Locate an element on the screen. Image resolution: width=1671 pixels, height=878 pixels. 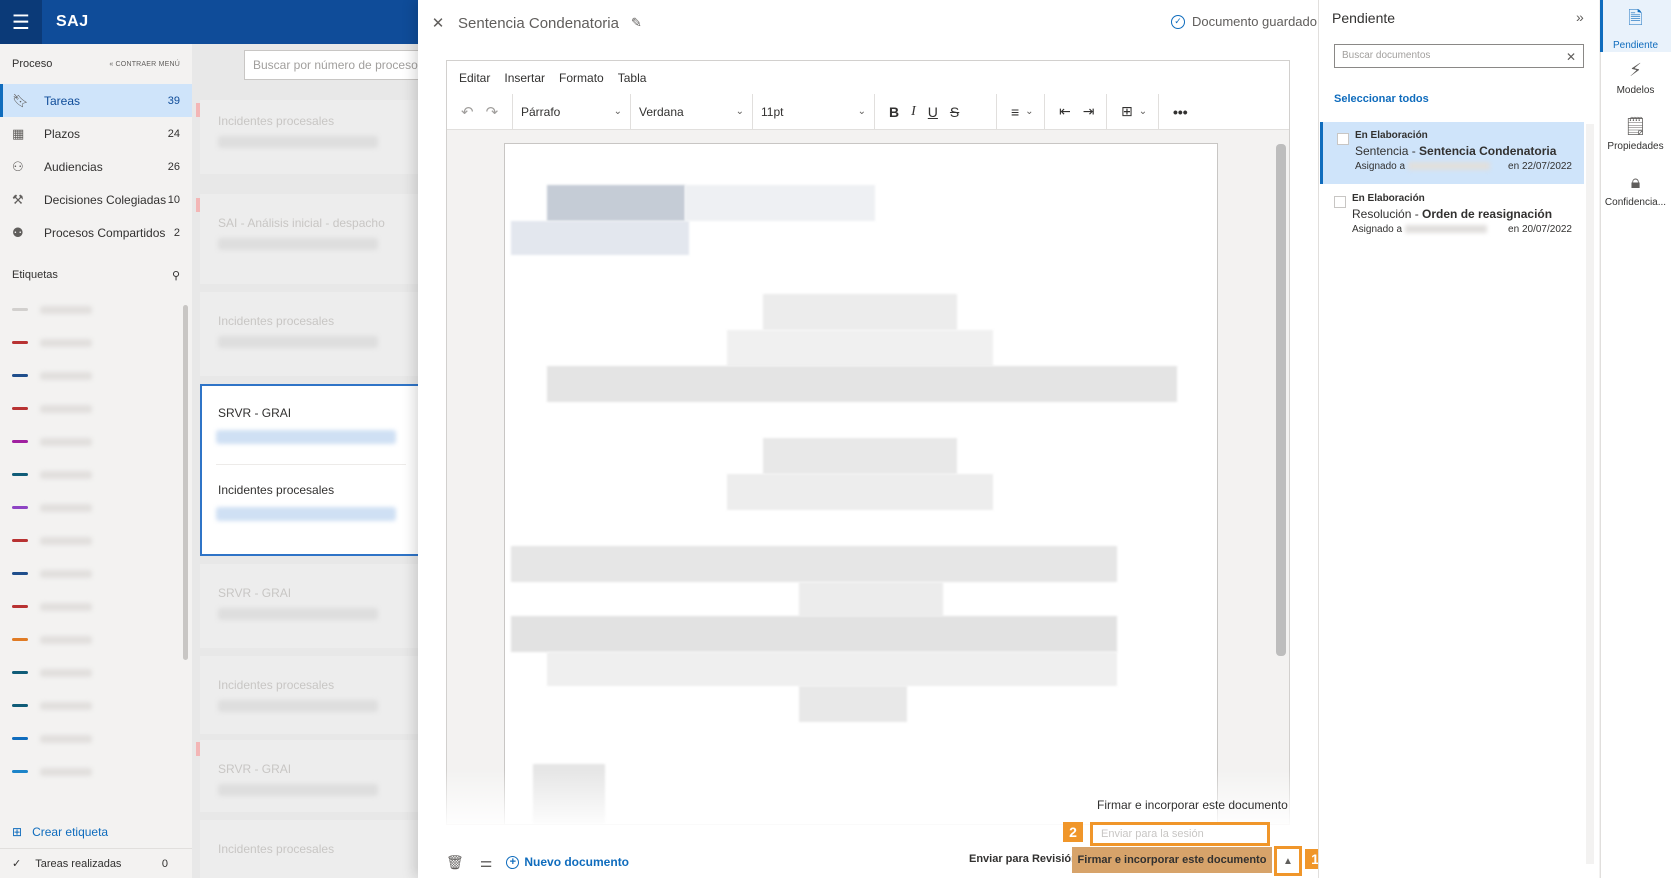
create-tag-button: ⊞ Crear etiqueta is located at coordinates (96, 832).